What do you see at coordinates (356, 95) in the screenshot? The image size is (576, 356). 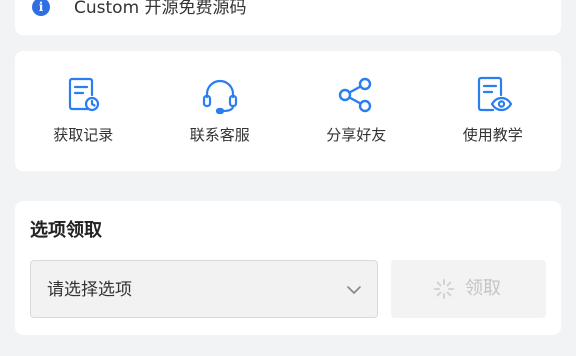 I see `share-icon` at bounding box center [356, 95].